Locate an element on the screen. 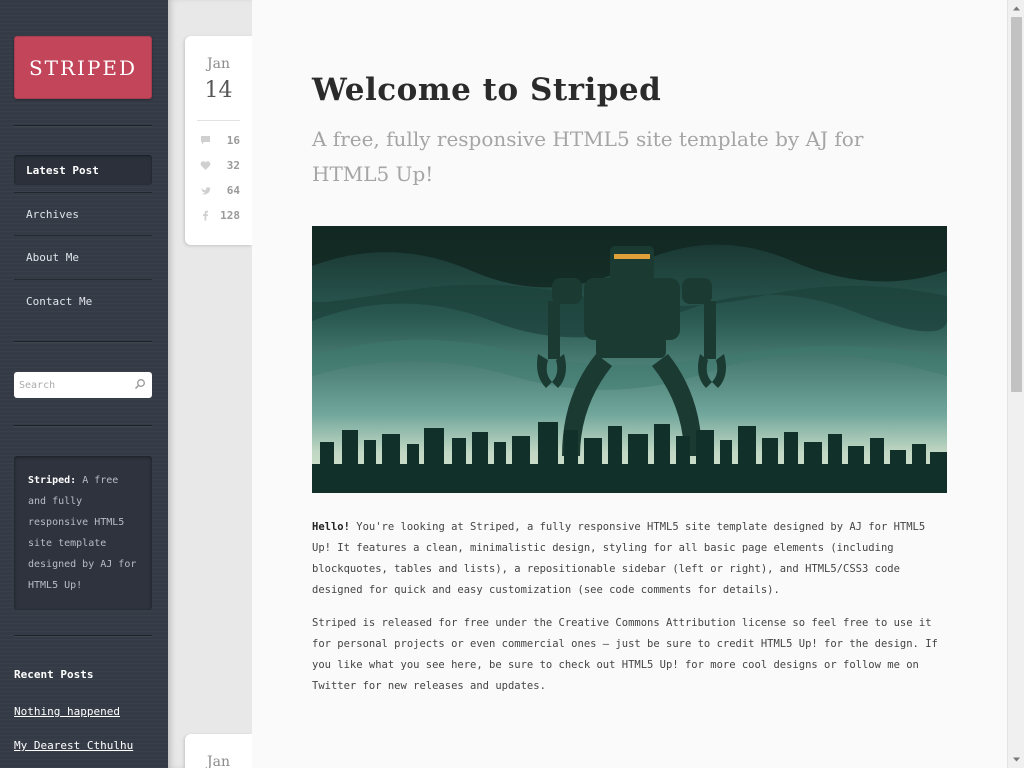 Image resolution: width=1024 pixels, height=768 pixels. nav-archives: Archives is located at coordinates (83, 214).